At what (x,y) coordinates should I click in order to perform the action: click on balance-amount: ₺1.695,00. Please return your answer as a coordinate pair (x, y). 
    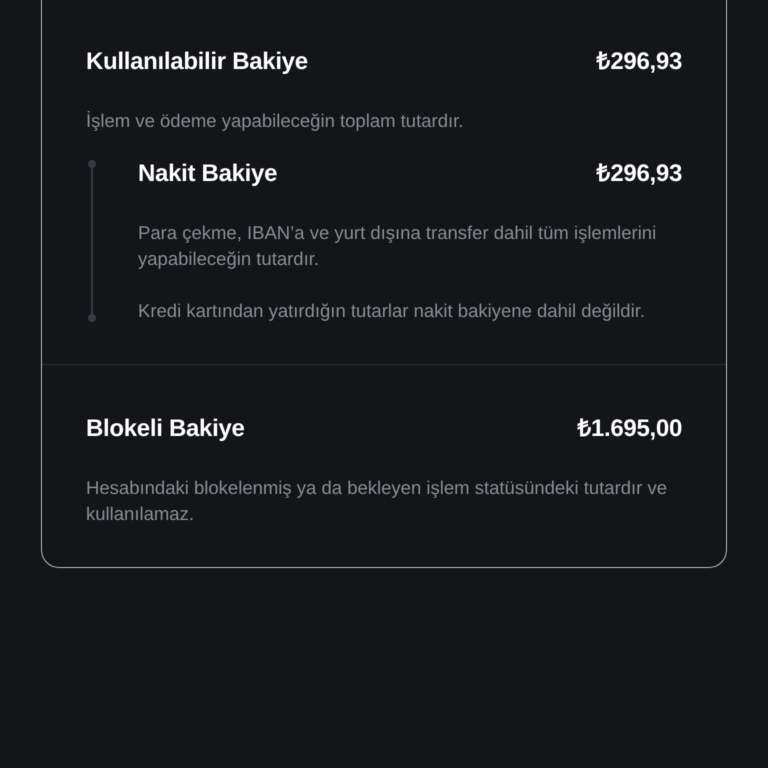
    Looking at the image, I should click on (629, 429).